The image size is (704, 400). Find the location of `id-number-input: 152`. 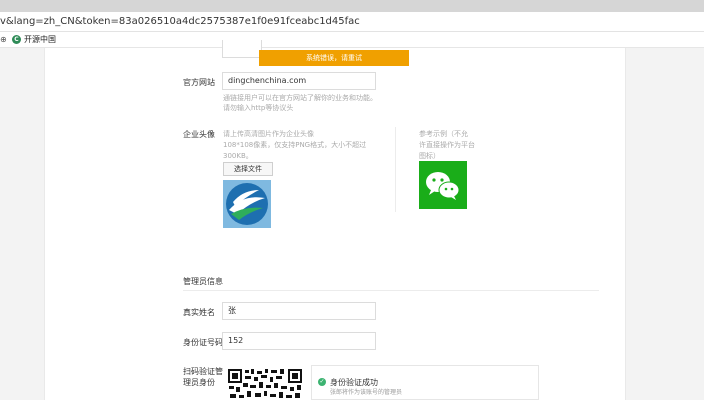

id-number-input: 152 is located at coordinates (299, 341).